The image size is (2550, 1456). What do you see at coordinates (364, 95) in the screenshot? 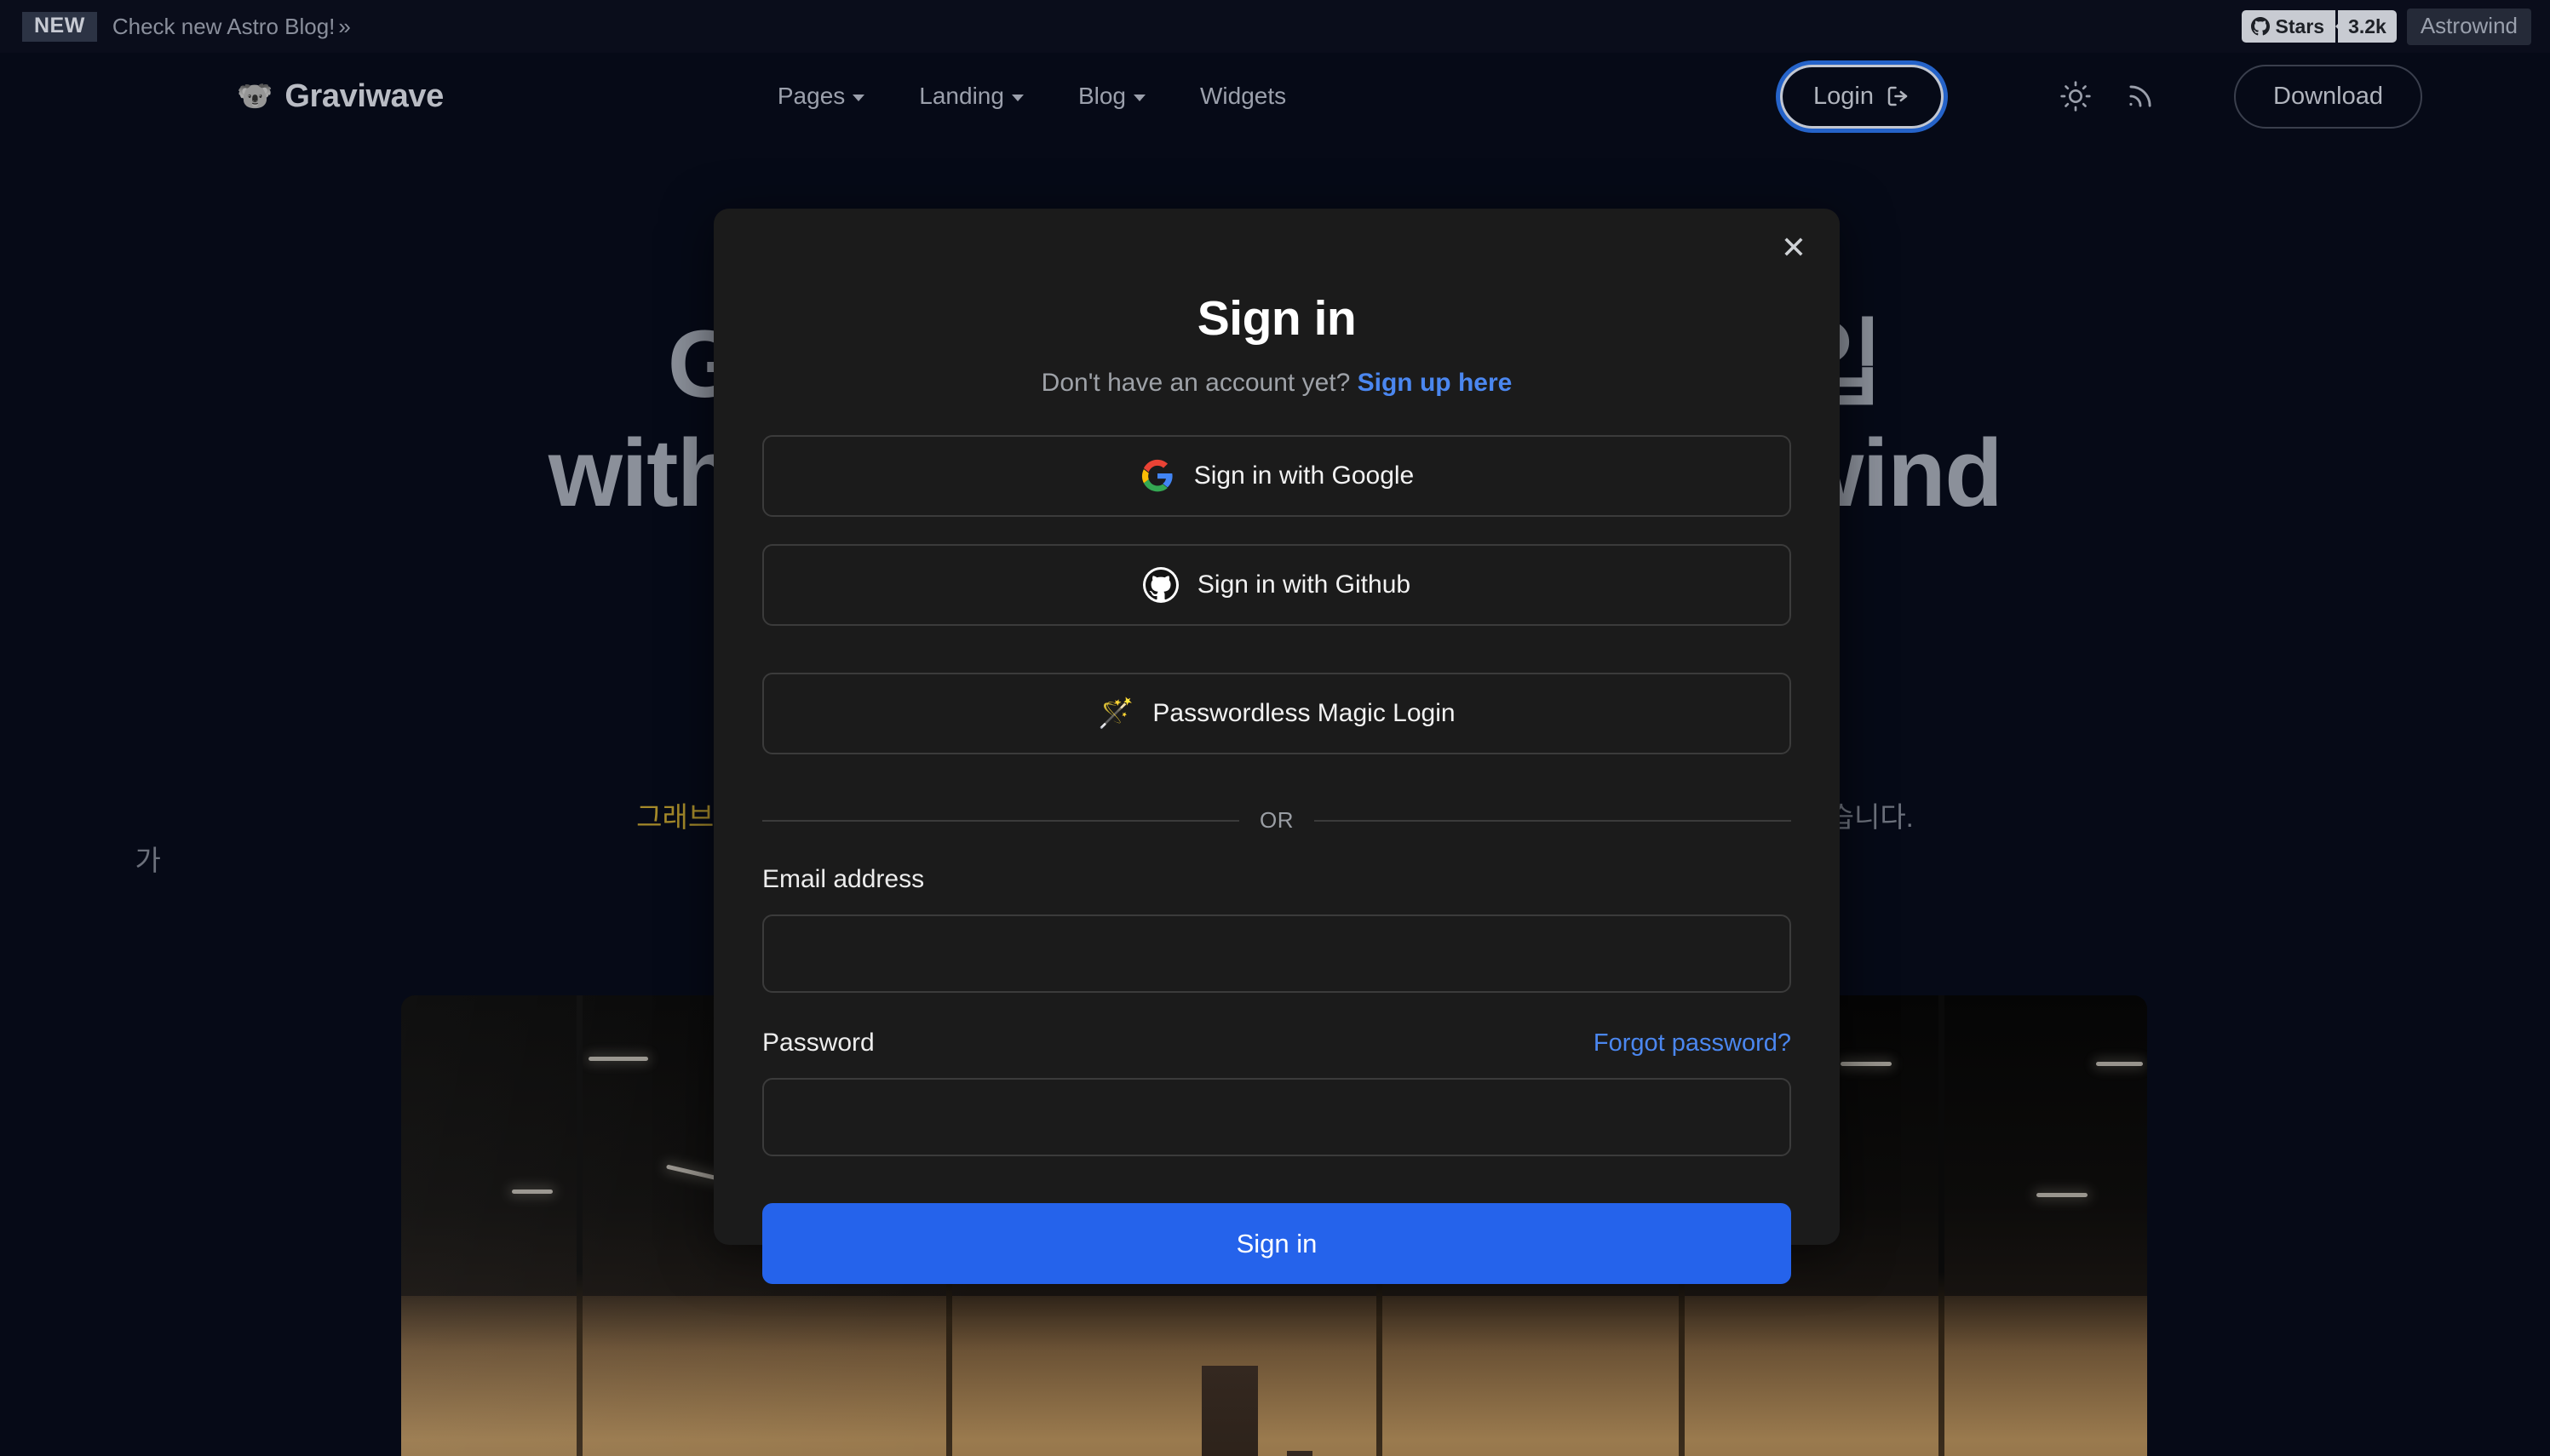
I see `logo-text: Graviwave` at bounding box center [364, 95].